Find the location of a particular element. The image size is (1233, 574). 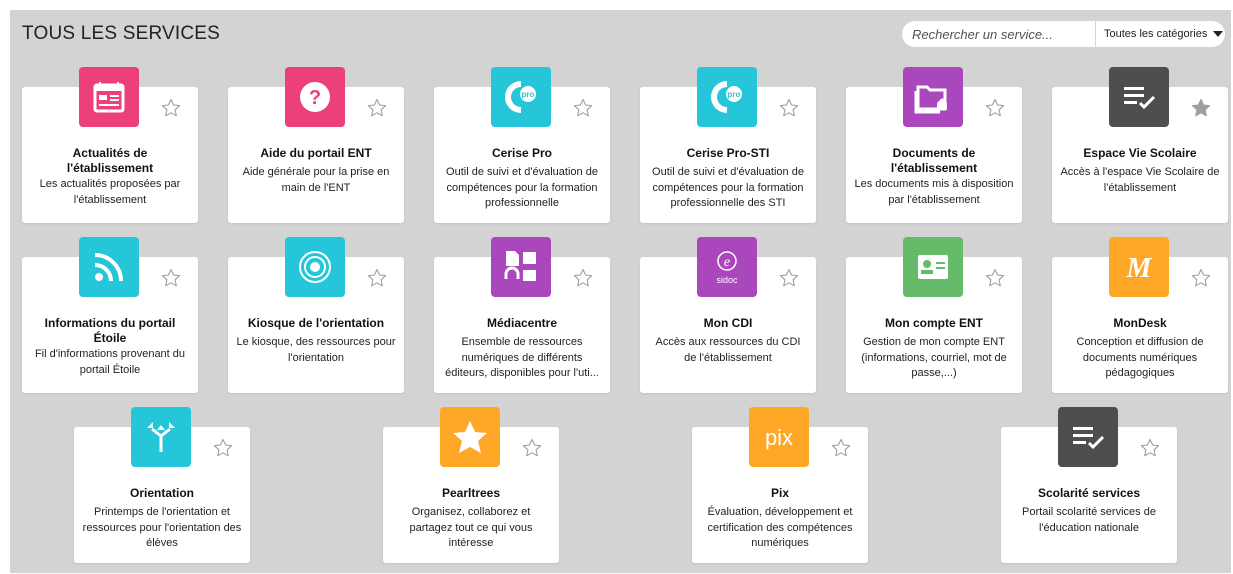

mondesk-icon: M is located at coordinates (1139, 267).